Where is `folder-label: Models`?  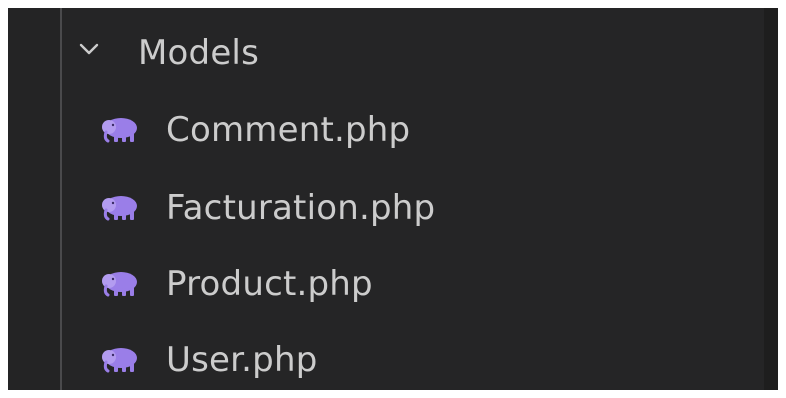
folder-label: Models is located at coordinates (198, 53).